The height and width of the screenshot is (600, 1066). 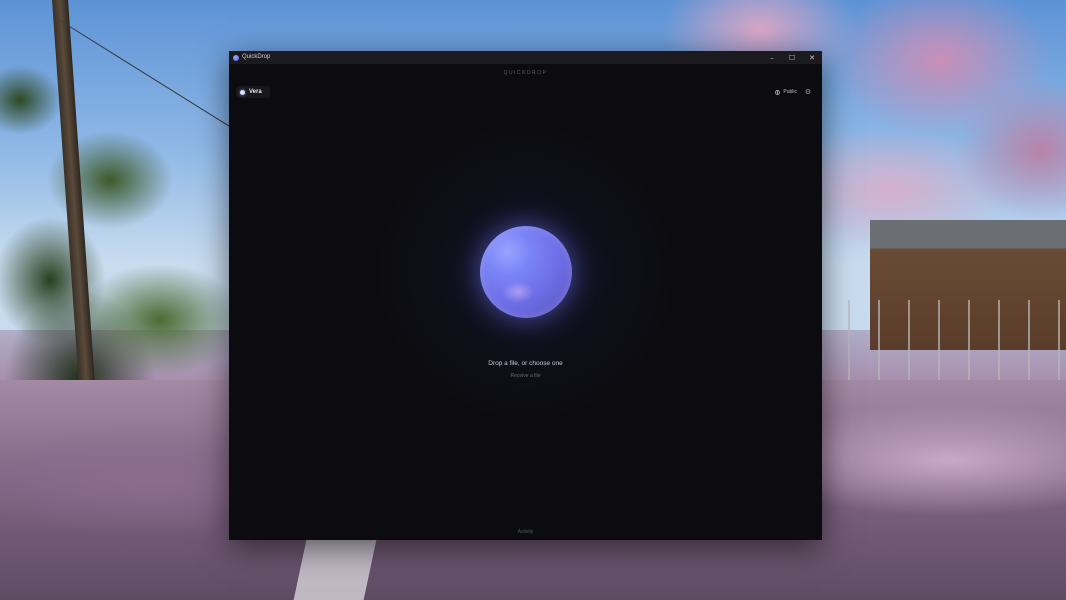 I want to click on wallpaper-fence, so click(x=943, y=340).